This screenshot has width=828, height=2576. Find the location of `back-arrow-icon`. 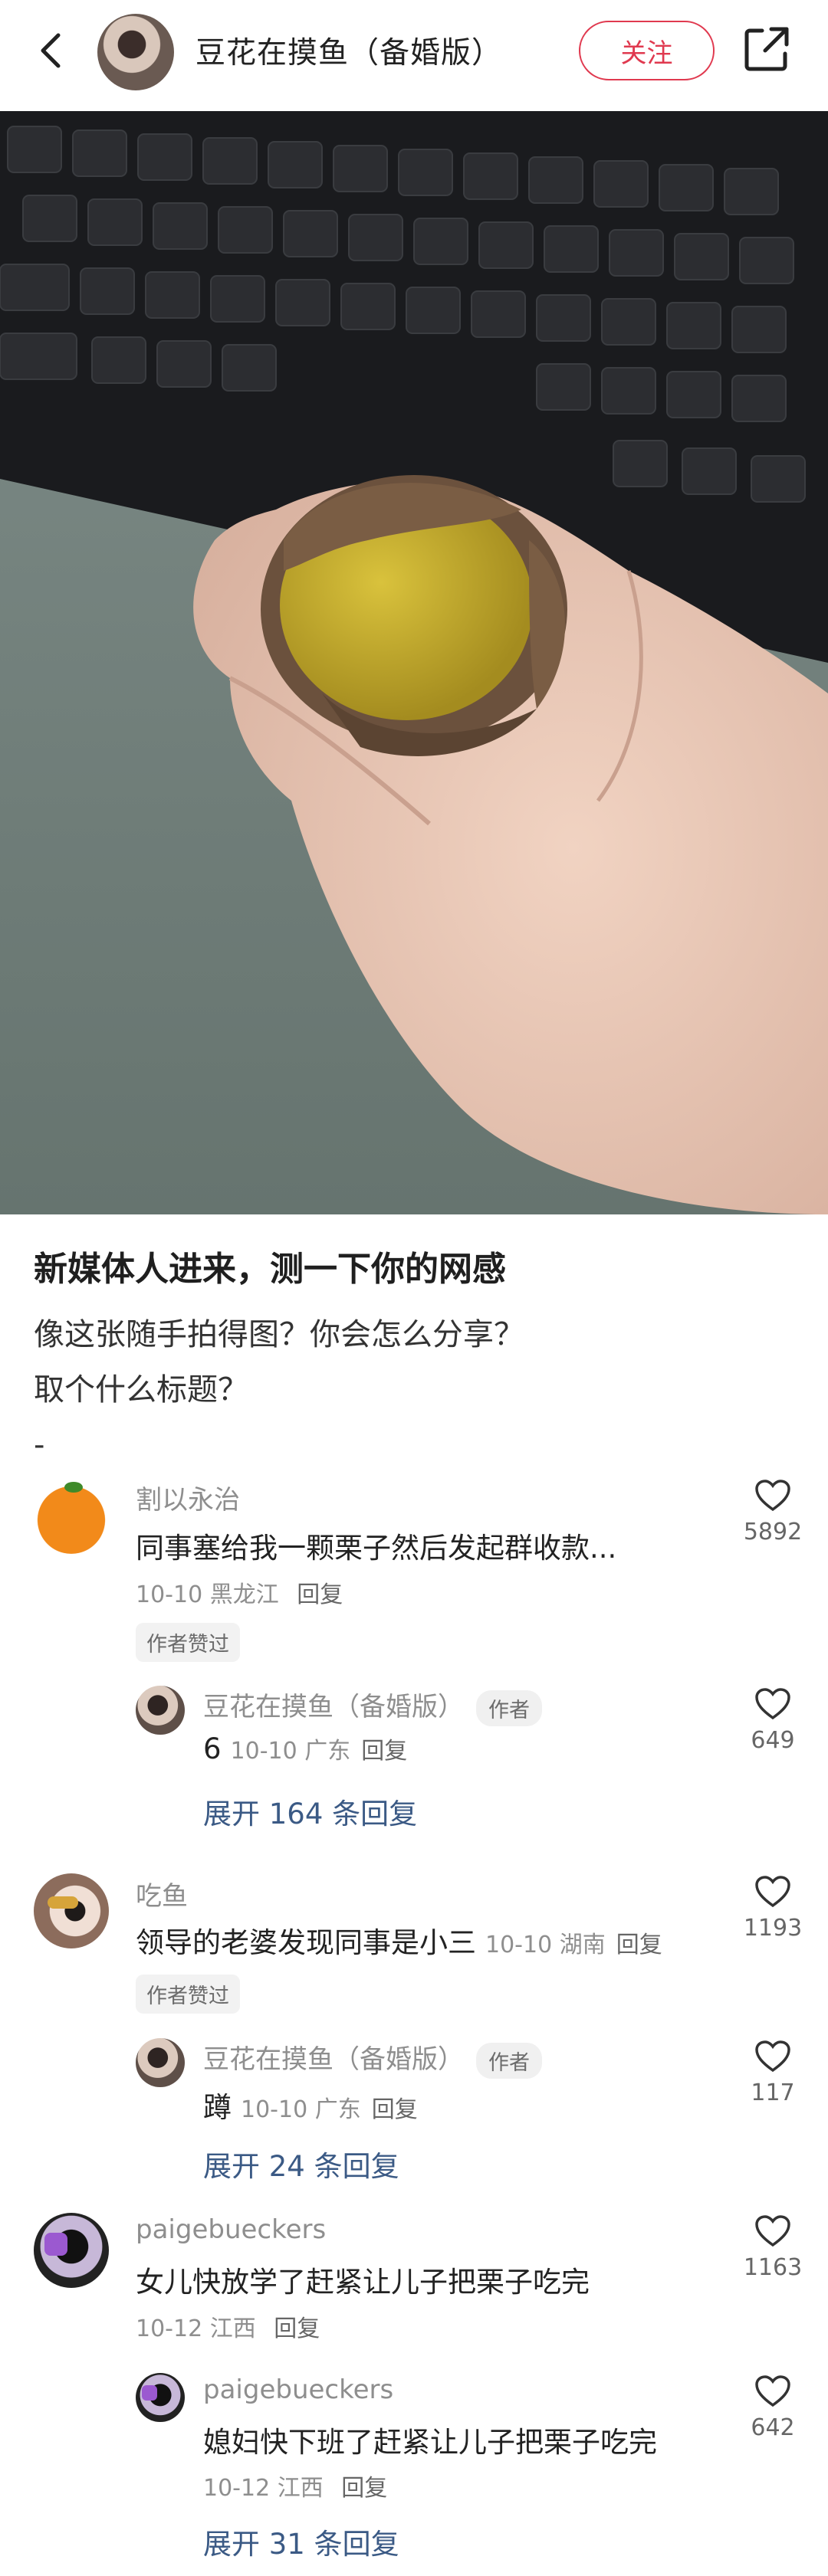

back-arrow-icon is located at coordinates (52, 51).